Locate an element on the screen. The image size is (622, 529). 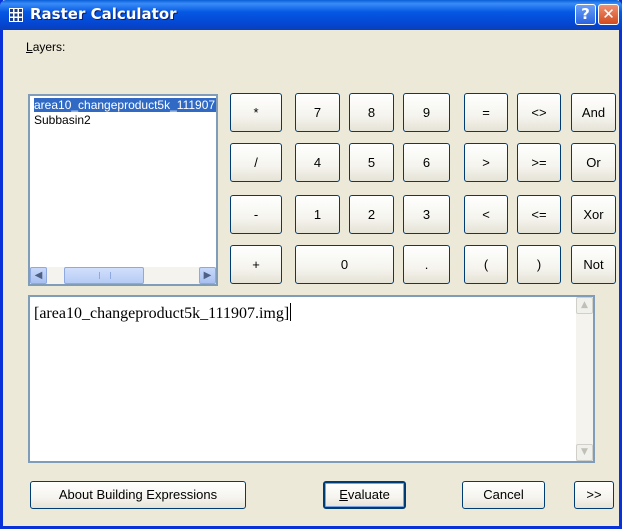
digit-2-button: 2 is located at coordinates (371, 214).